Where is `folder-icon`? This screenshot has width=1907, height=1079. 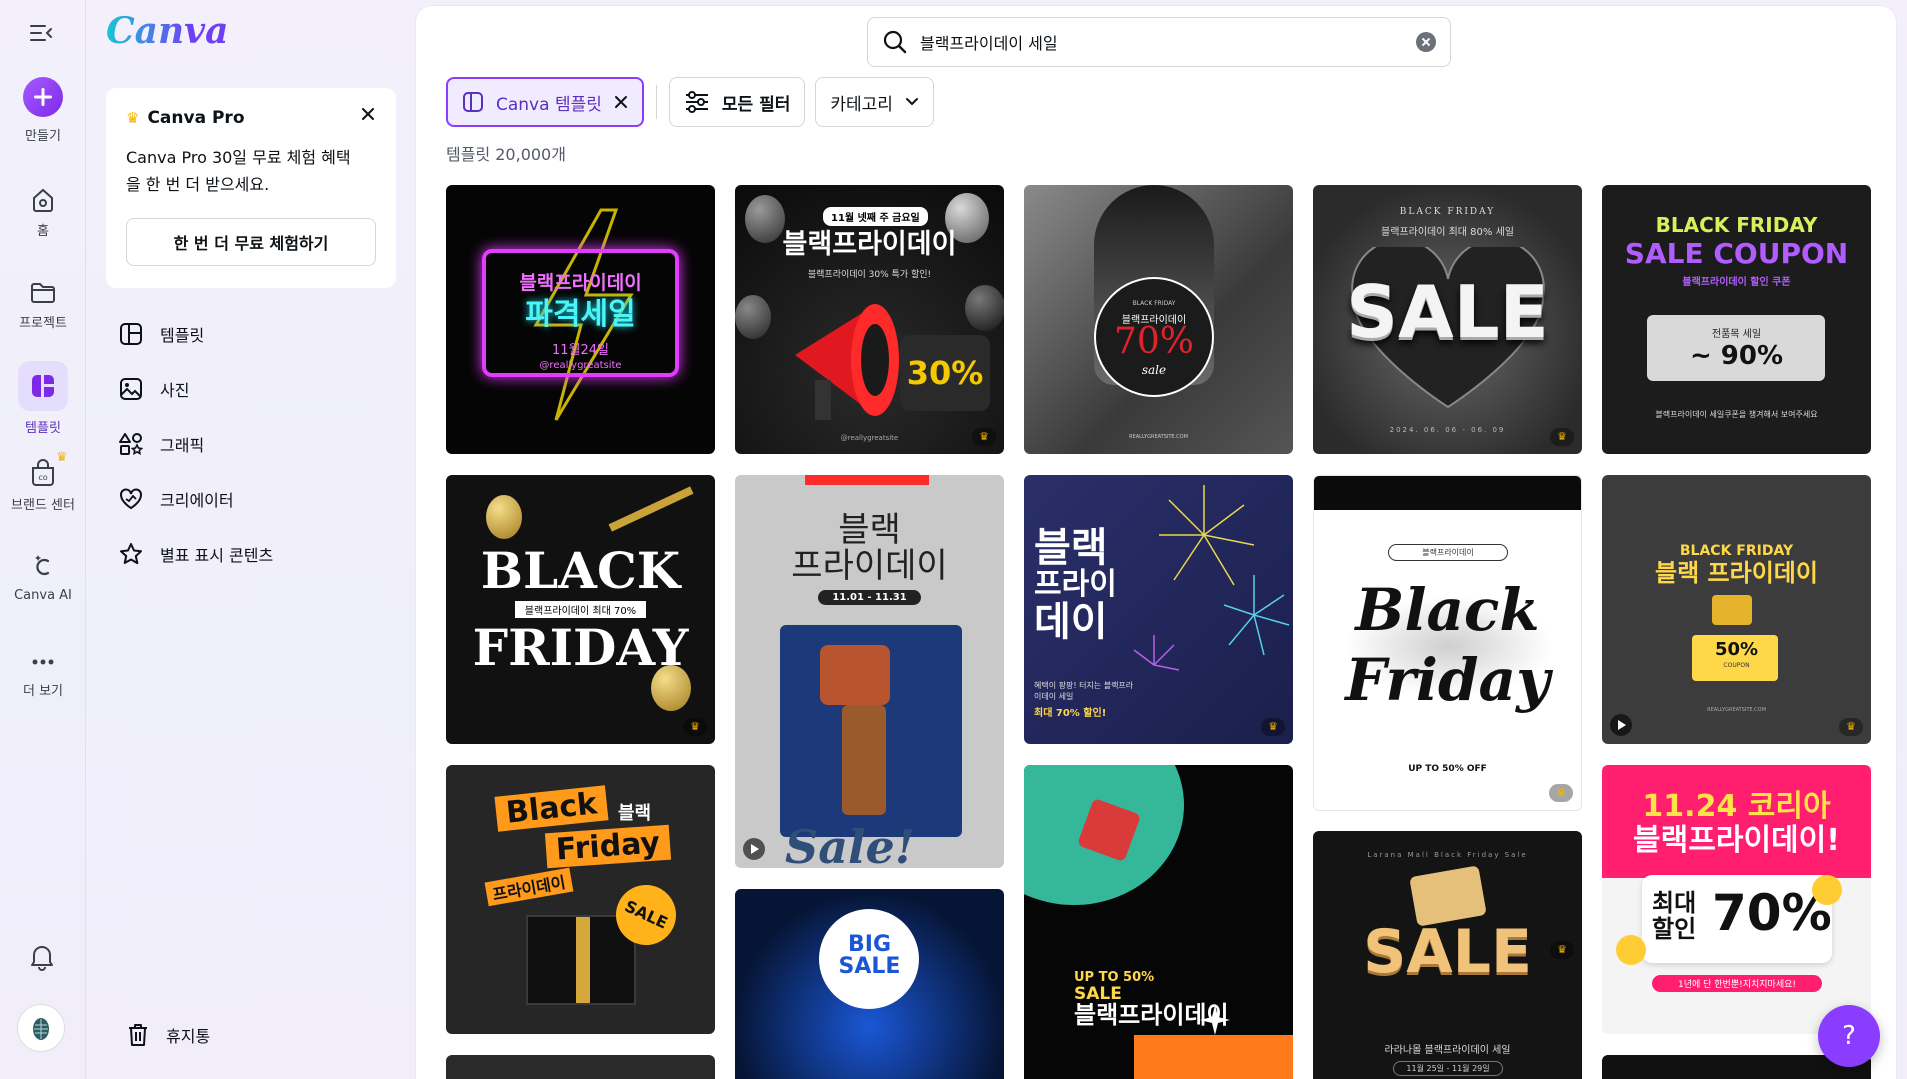
folder-icon is located at coordinates (43, 293).